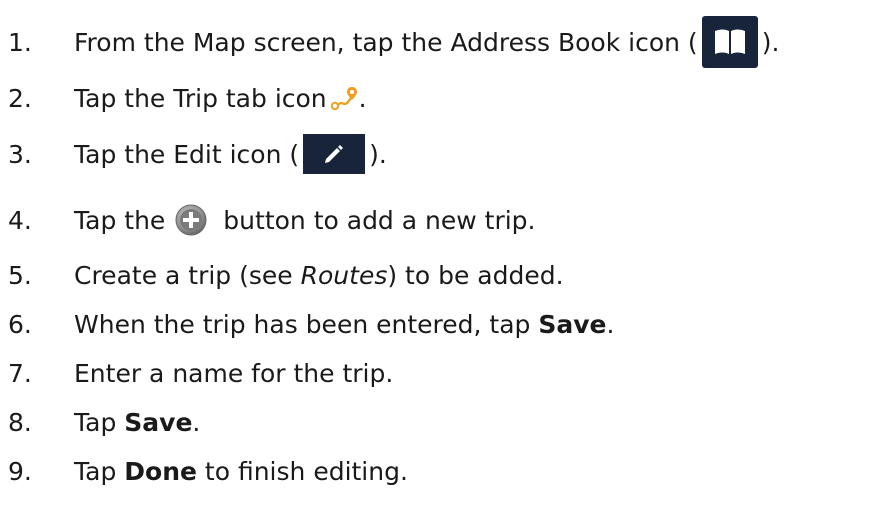 The height and width of the screenshot is (510, 882). I want to click on step-text: Enter a name for the trip., so click(234, 373).